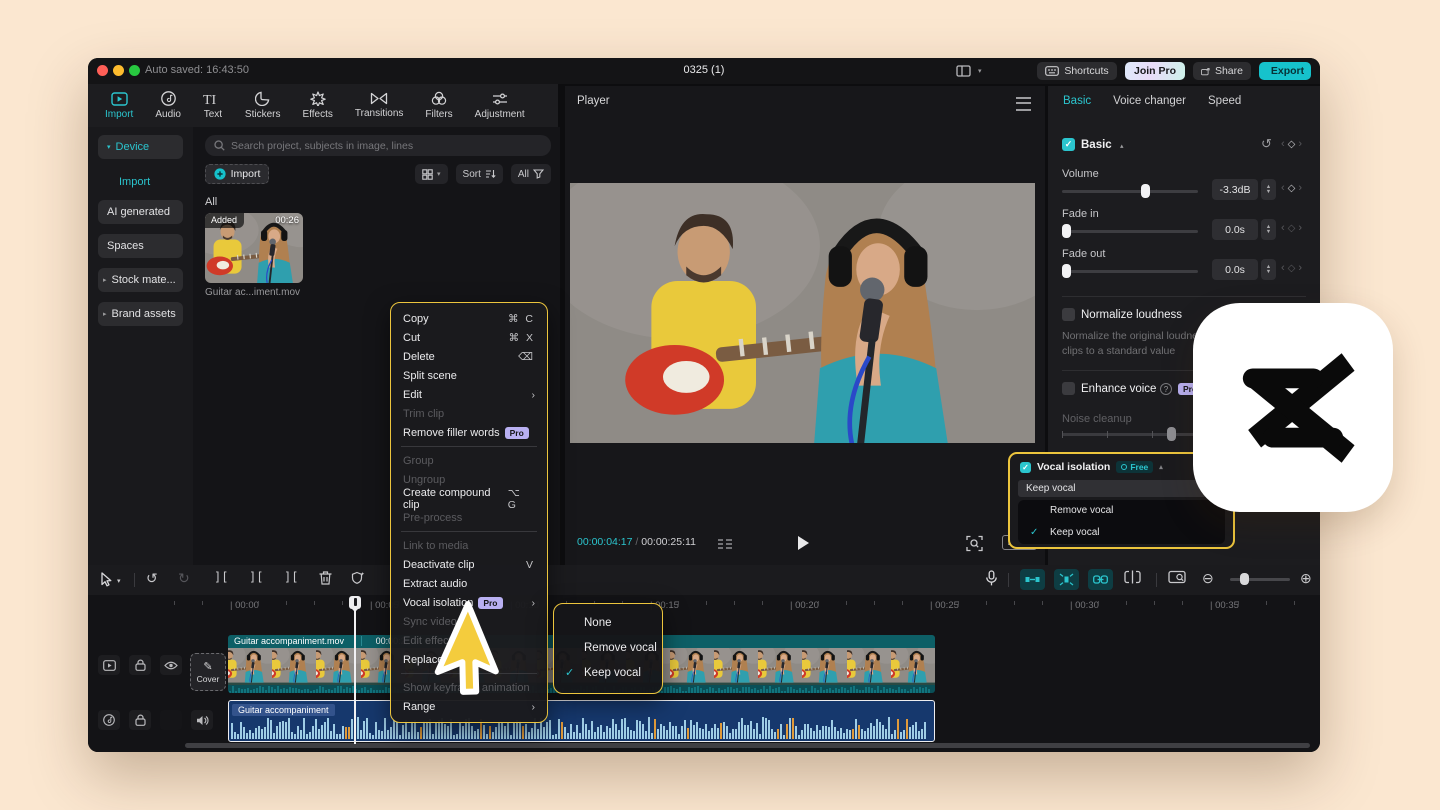  I want to click on nav-tab-transitions: Transitions, so click(379, 105).